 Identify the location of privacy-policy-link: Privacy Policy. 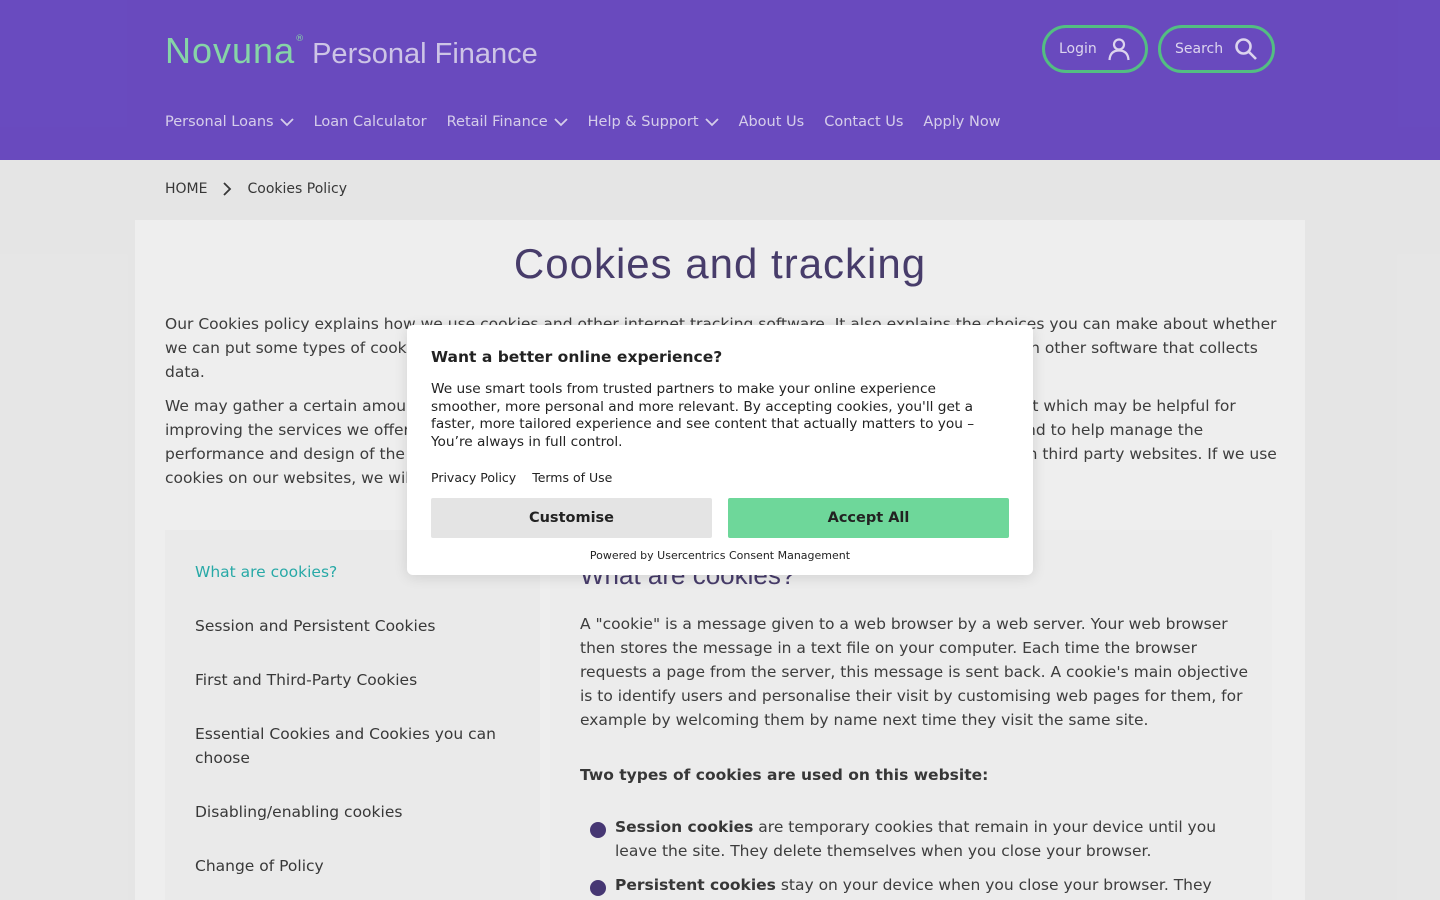
(473, 477).